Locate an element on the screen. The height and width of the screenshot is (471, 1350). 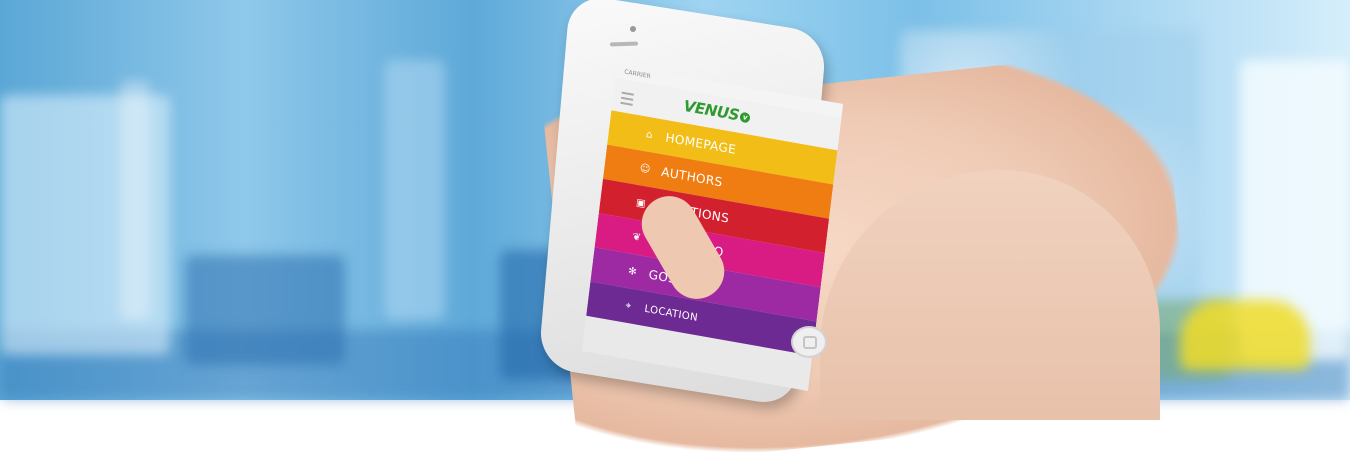
background-yellow-chair is located at coordinates (1245, 335).